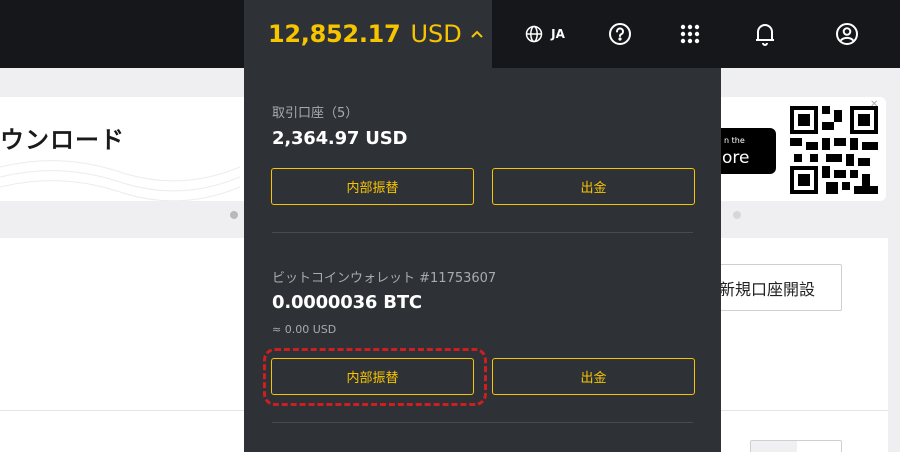 The width and height of the screenshot is (900, 452). I want to click on qr-code-icon, so click(834, 150).